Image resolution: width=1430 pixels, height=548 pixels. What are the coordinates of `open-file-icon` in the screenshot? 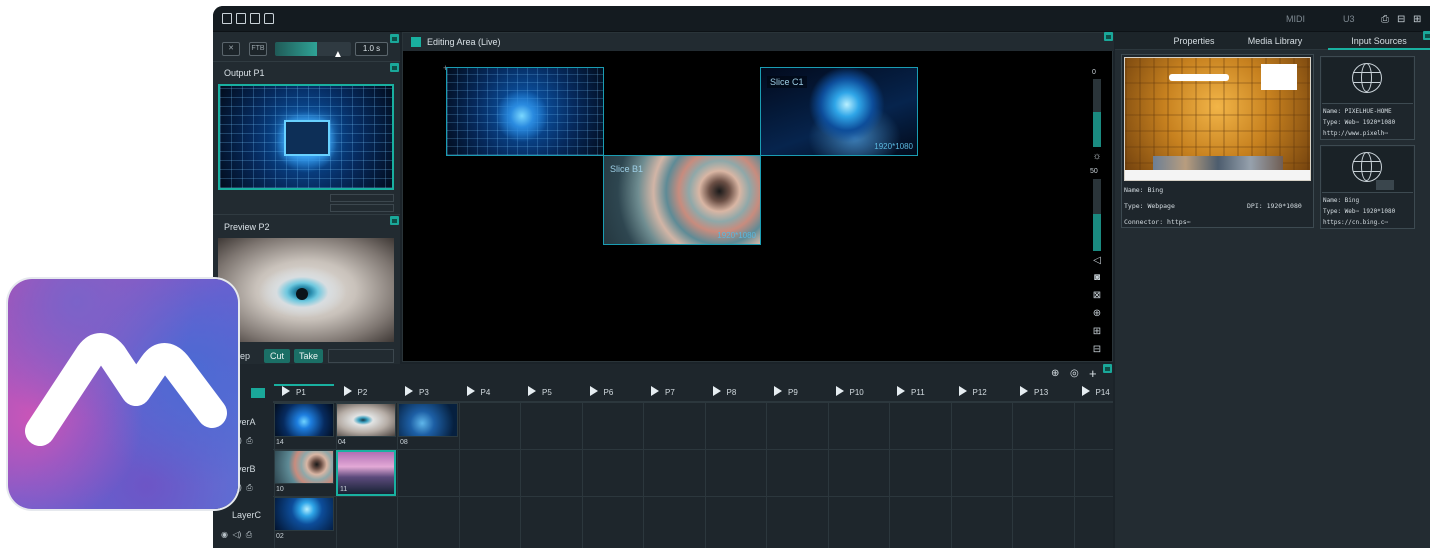 It's located at (241, 18).